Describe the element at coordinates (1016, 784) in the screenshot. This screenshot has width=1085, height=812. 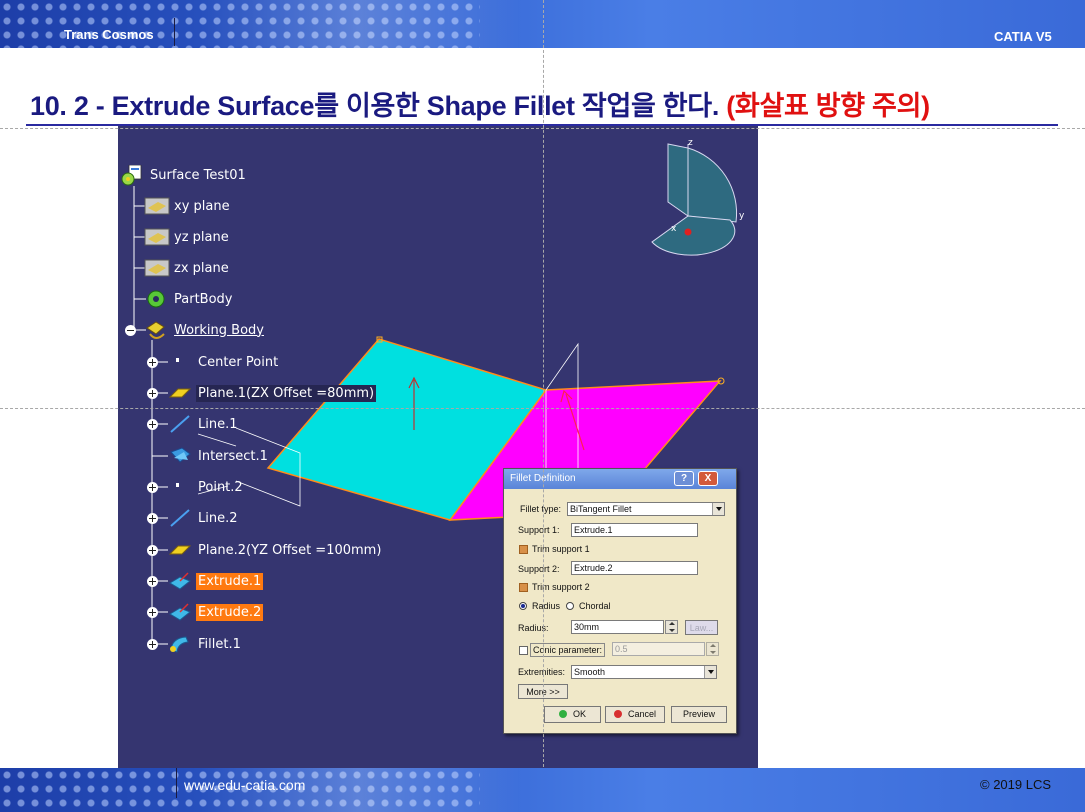
I see `footer-copyright: © 2019 LCS` at that location.